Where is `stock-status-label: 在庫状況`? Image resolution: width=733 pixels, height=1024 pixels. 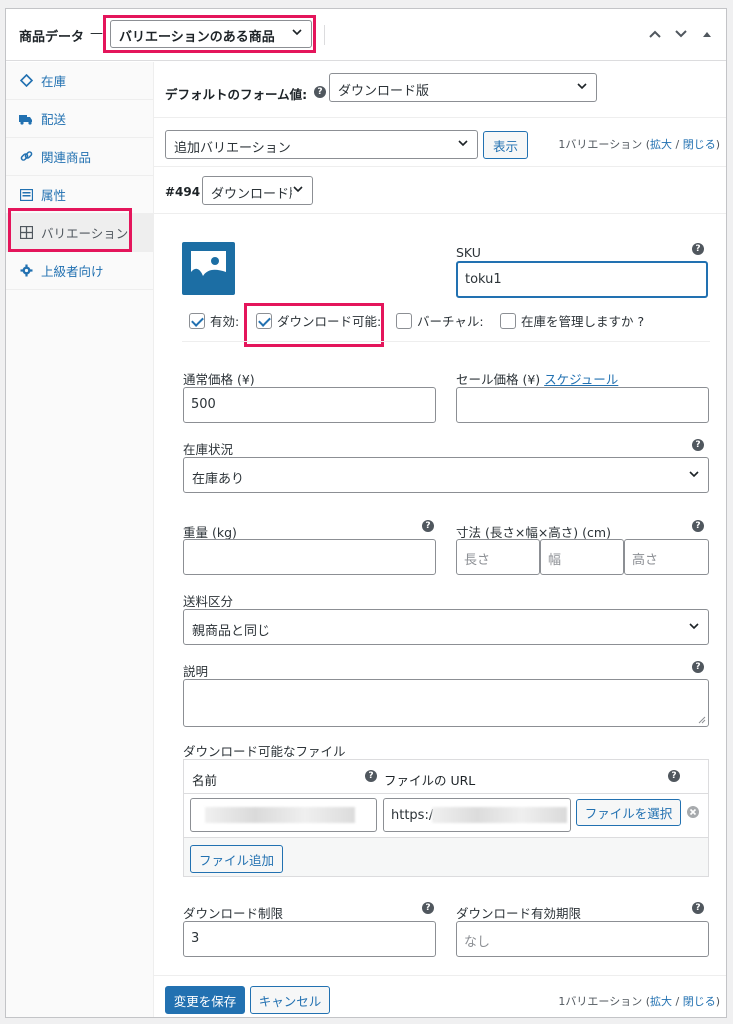
stock-status-label: 在庫状況 is located at coordinates (208, 449).